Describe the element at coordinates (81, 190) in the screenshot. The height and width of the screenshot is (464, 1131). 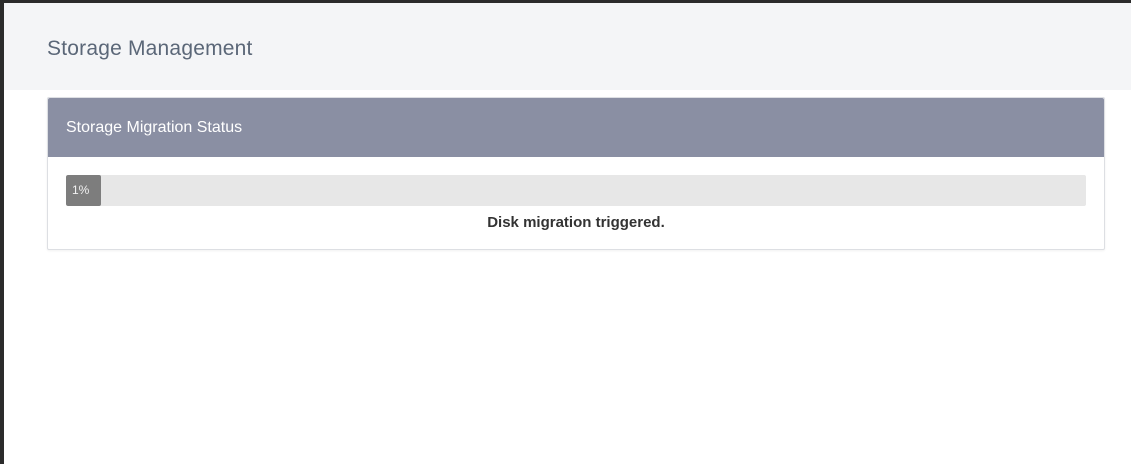
I see `progress-percent-label: 1%` at that location.